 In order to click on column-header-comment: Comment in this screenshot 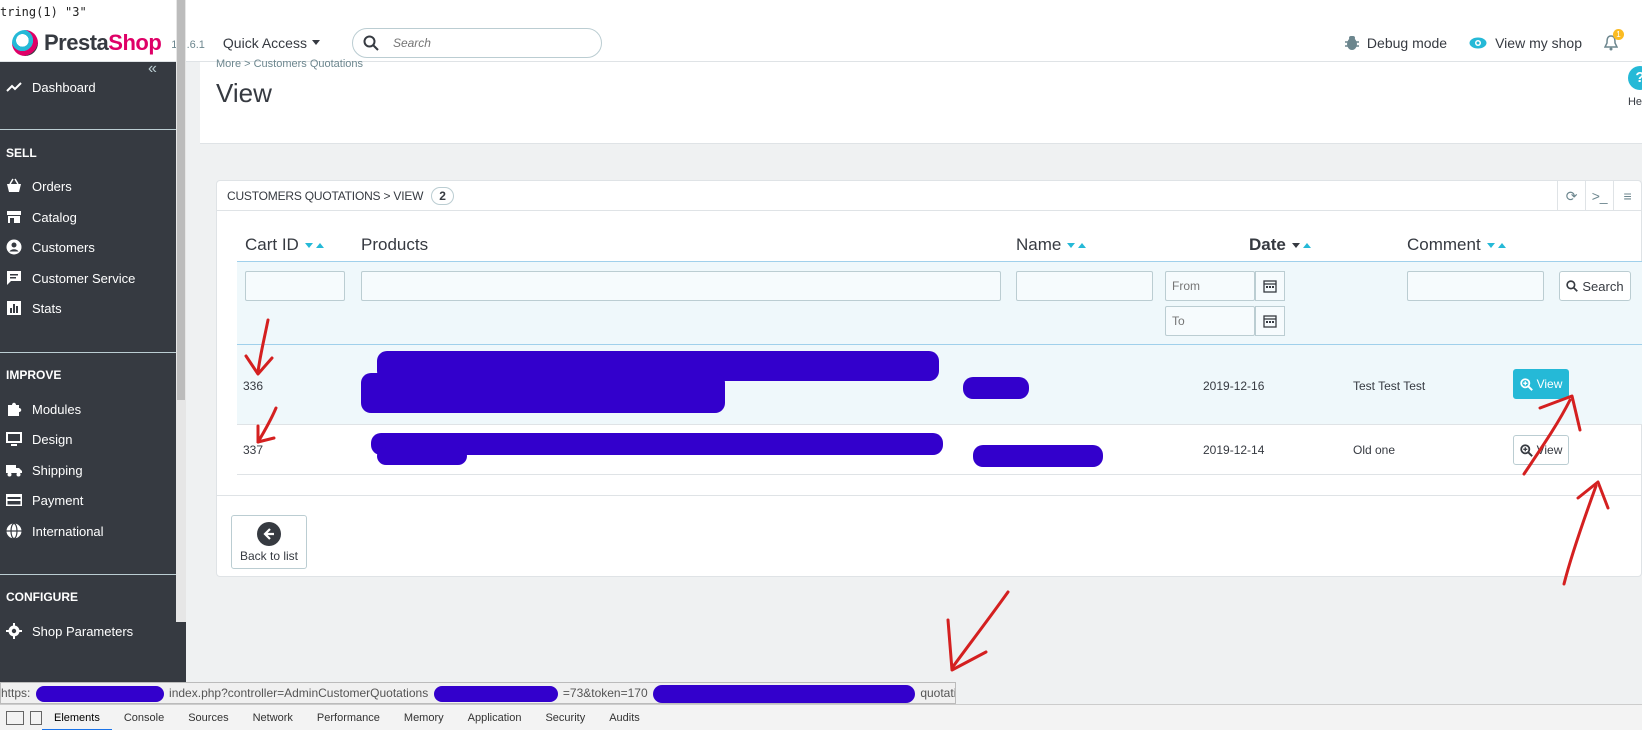, I will do `click(1456, 245)`.